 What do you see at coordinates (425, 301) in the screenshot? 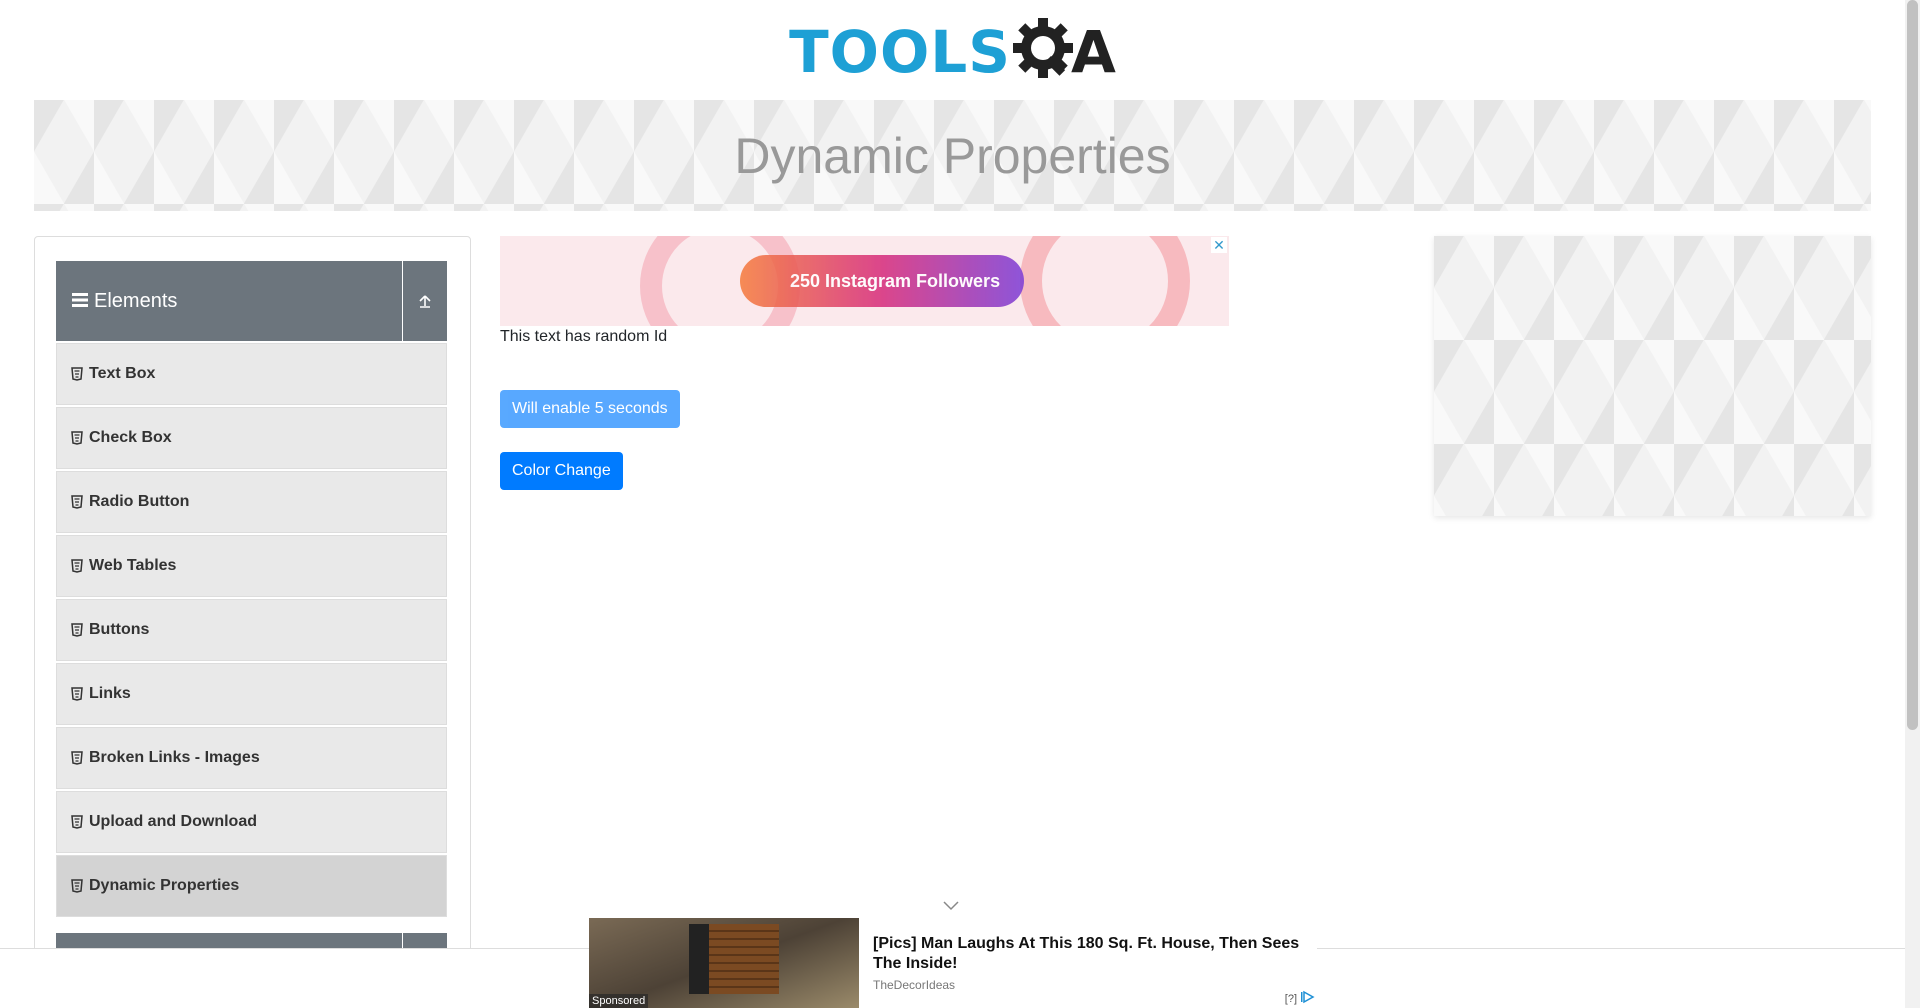
I see `collapse-icon` at bounding box center [425, 301].